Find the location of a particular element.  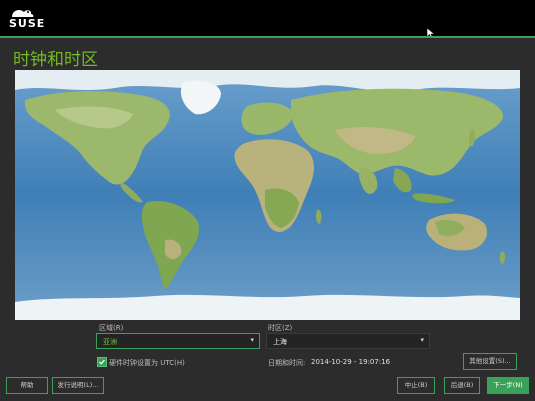

page-title: 时钟和时区 is located at coordinates (55, 60).